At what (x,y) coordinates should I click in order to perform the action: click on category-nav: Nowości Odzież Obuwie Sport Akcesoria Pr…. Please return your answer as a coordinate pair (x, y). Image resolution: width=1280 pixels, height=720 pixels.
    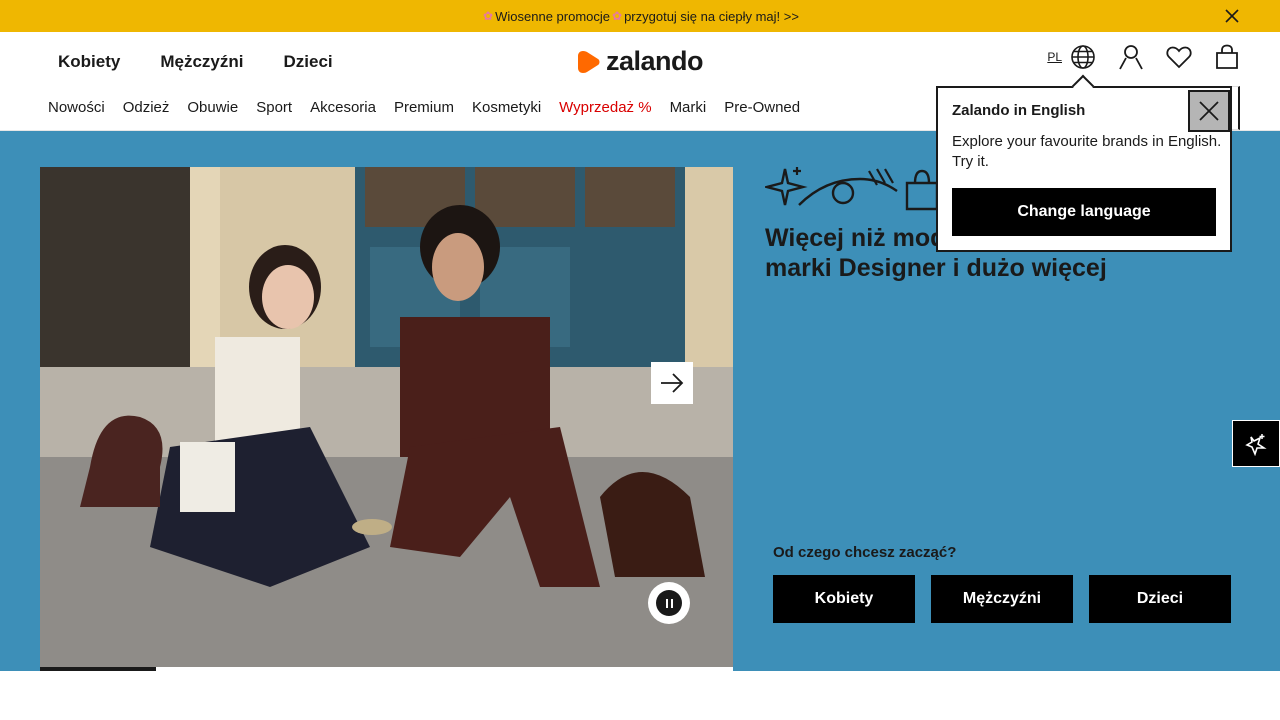
    Looking at the image, I should click on (433, 107).